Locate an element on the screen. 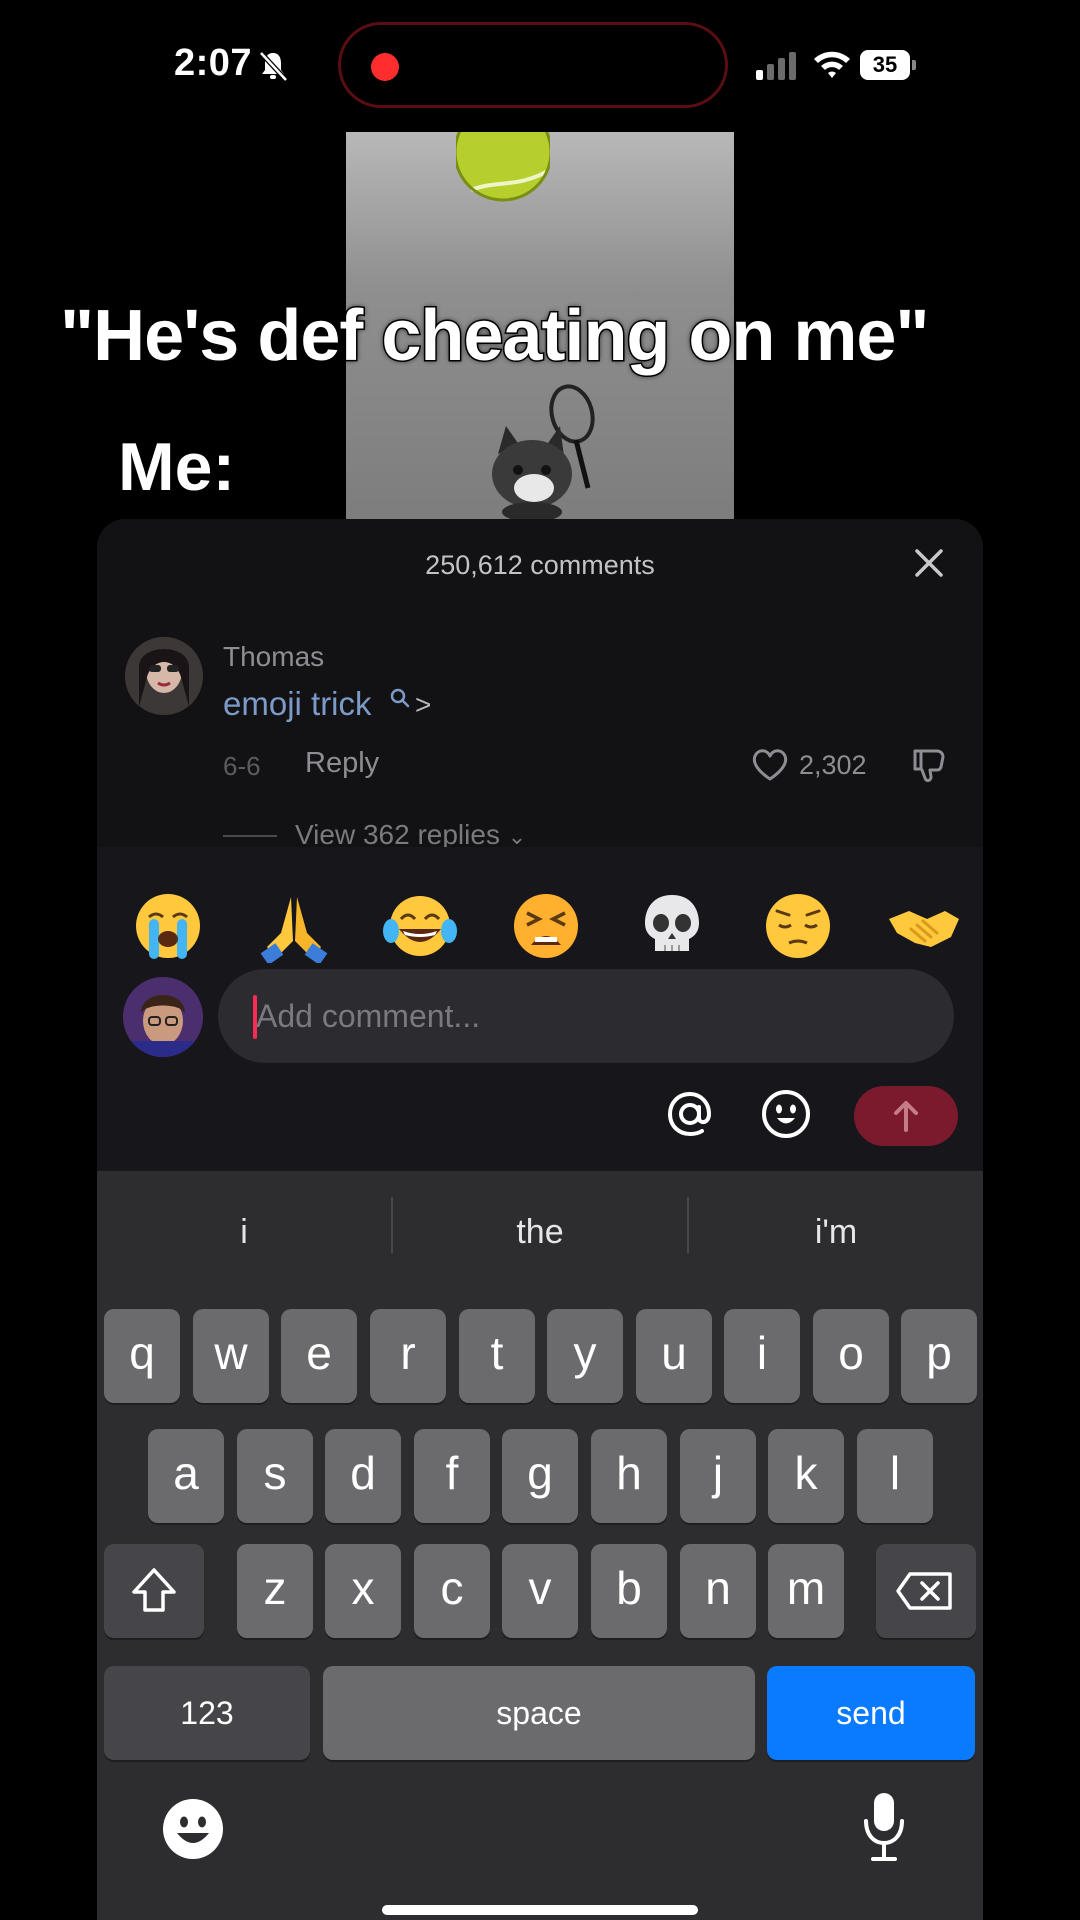 This screenshot has width=1080, height=1920. send-key: send is located at coordinates (871, 1713).